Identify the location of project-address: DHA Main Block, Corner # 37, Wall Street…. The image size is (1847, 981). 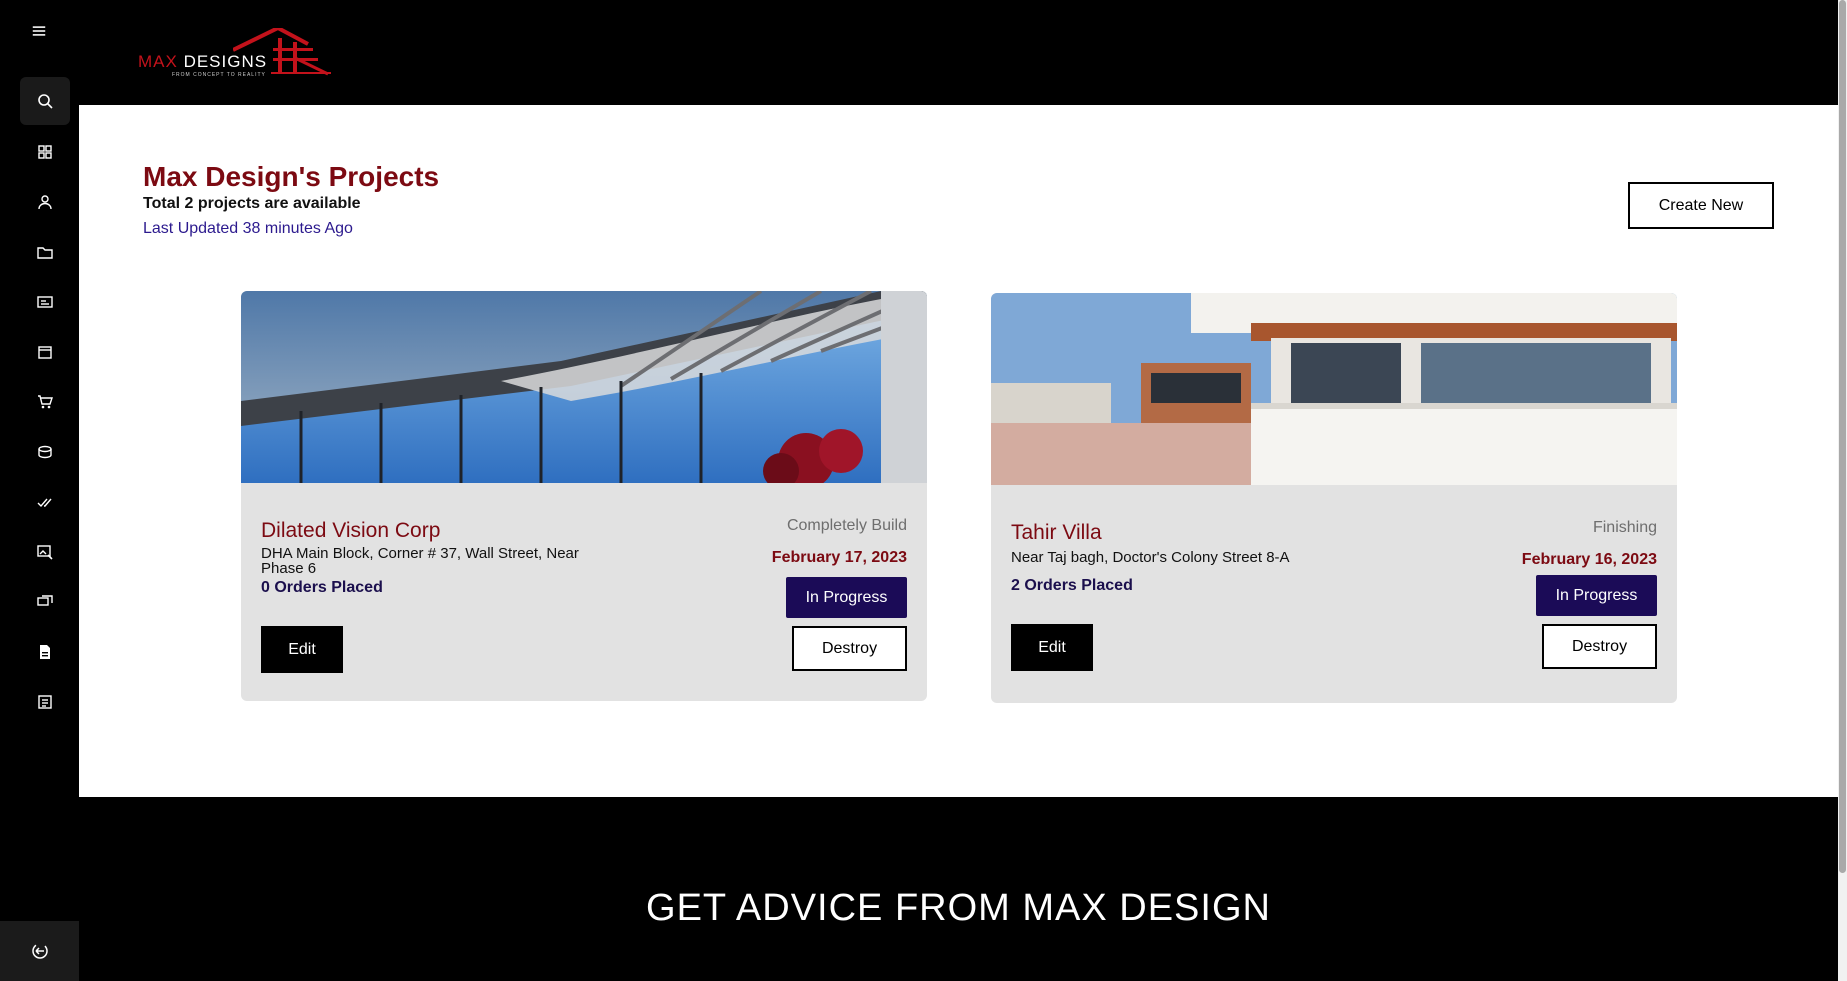
(420, 561).